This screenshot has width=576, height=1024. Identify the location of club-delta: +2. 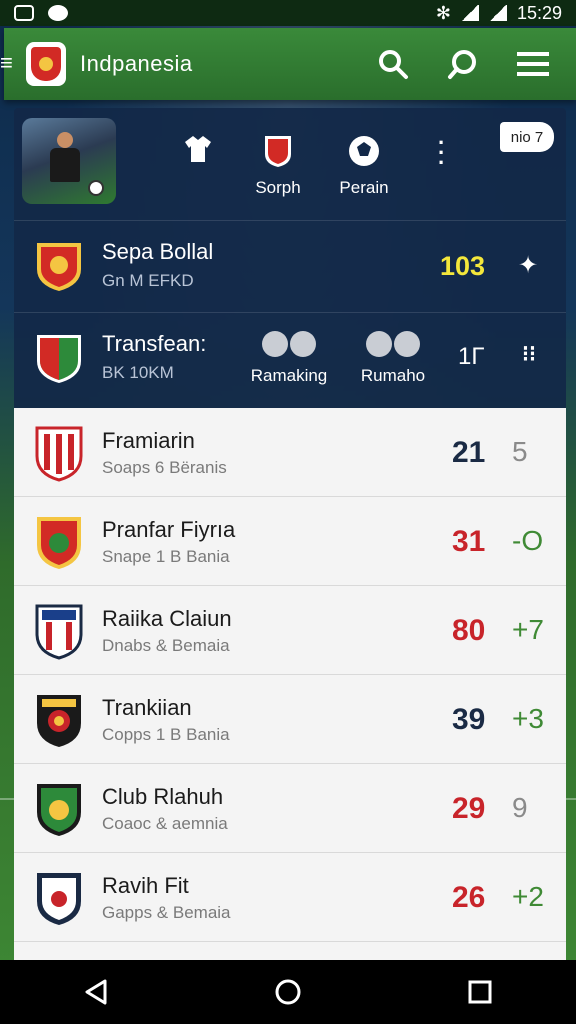
(528, 896).